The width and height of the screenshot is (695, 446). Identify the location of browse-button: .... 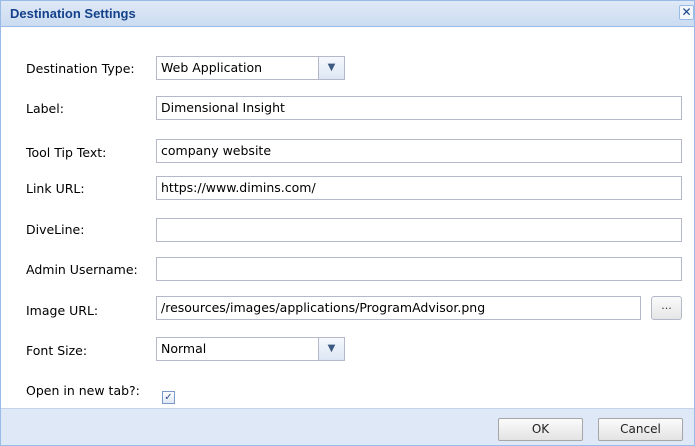
(666, 308).